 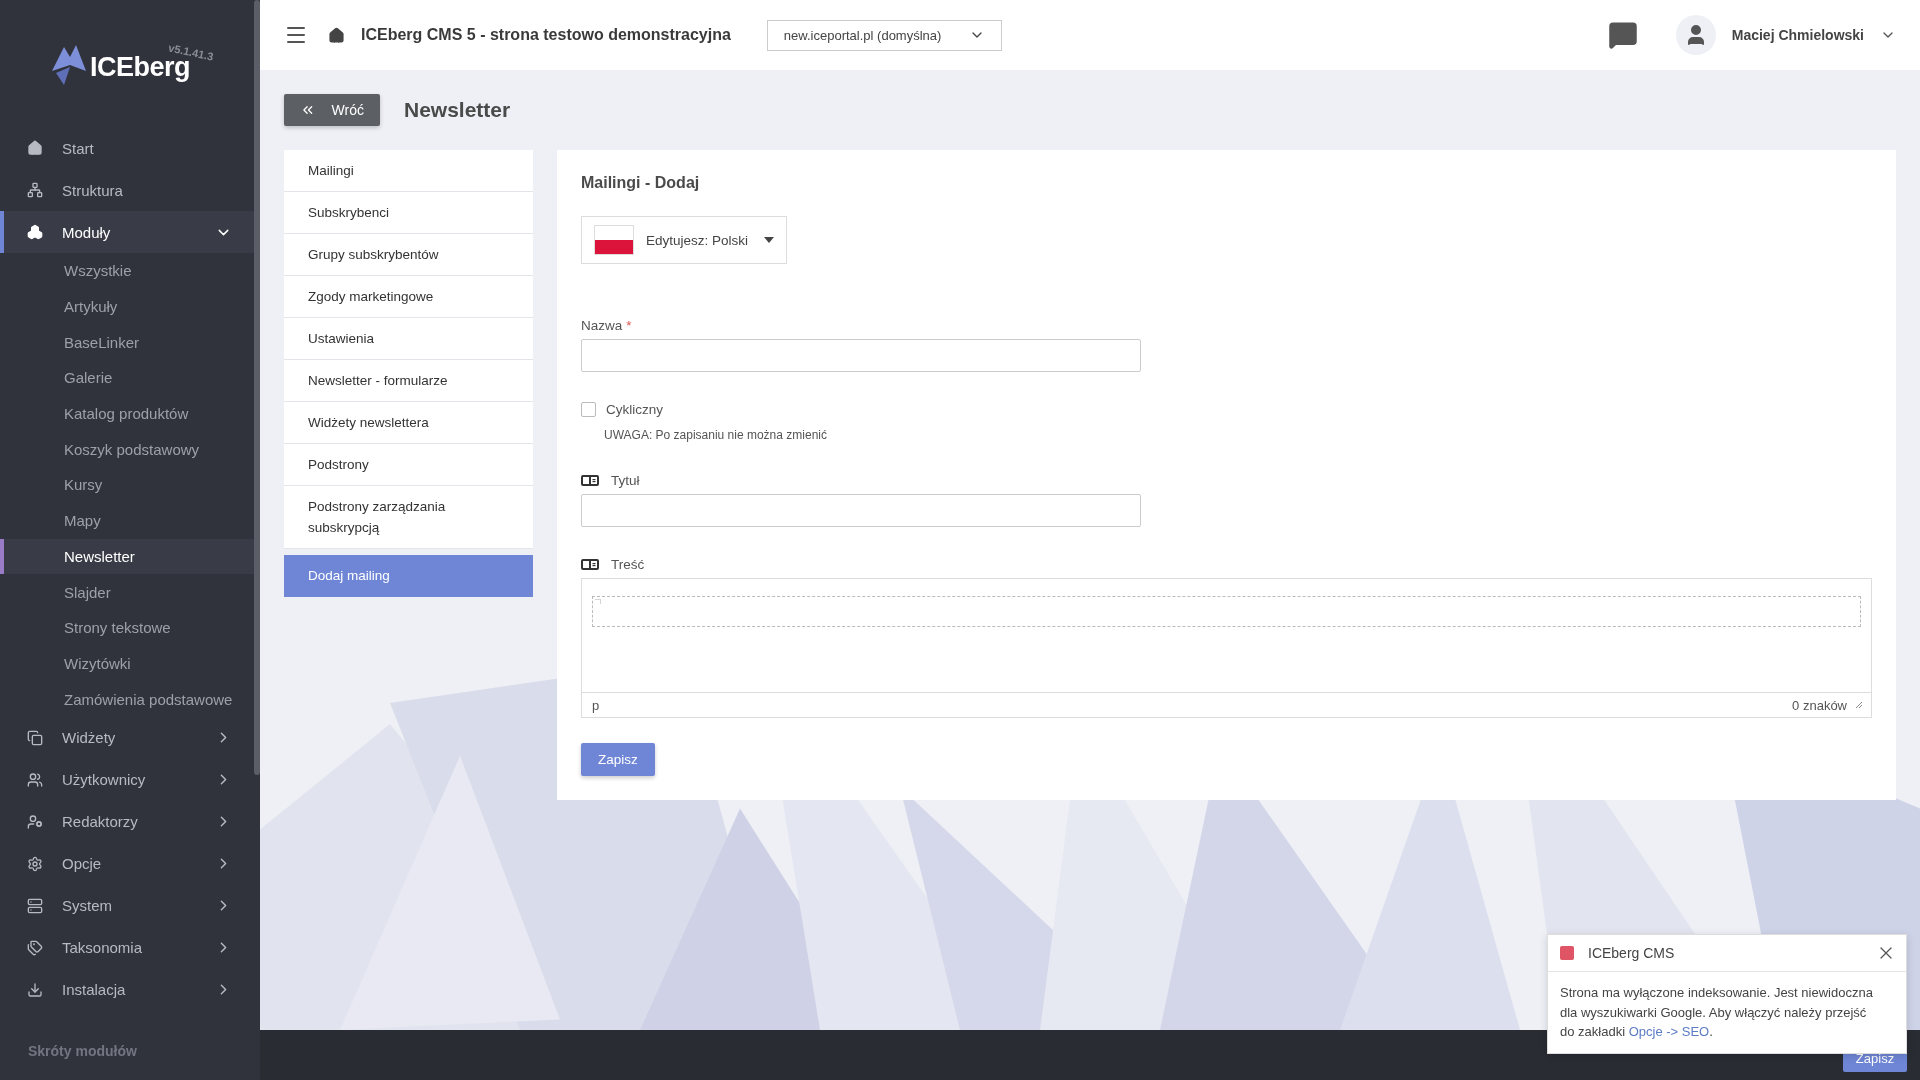 I want to click on resize-handle-icon, so click(x=1859, y=705).